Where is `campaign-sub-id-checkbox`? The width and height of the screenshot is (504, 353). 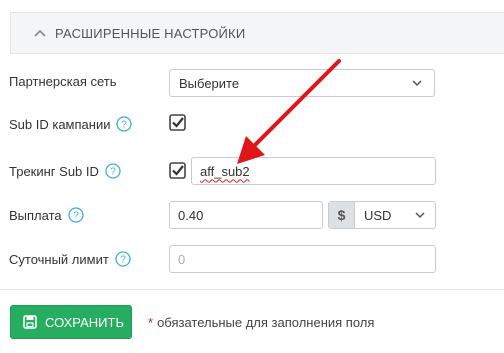
campaign-sub-id-checkbox is located at coordinates (177, 122).